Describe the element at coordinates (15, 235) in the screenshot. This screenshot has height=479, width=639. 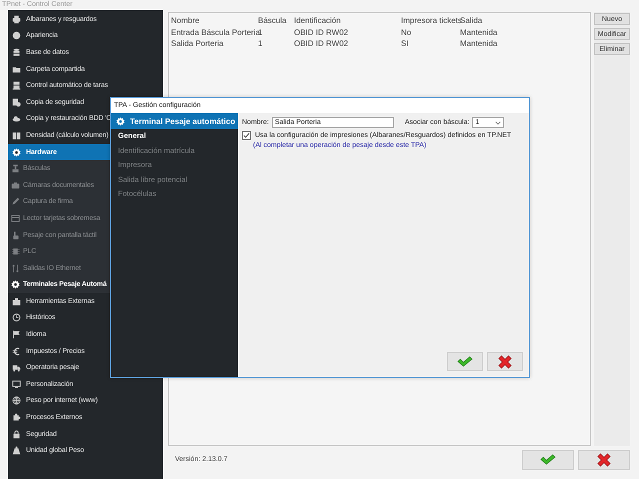
I see `hand-icon` at that location.